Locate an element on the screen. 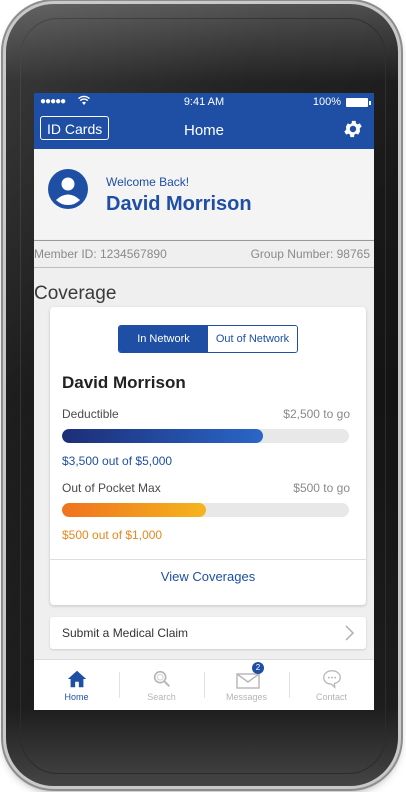  tab-label: Search is located at coordinates (161, 697).